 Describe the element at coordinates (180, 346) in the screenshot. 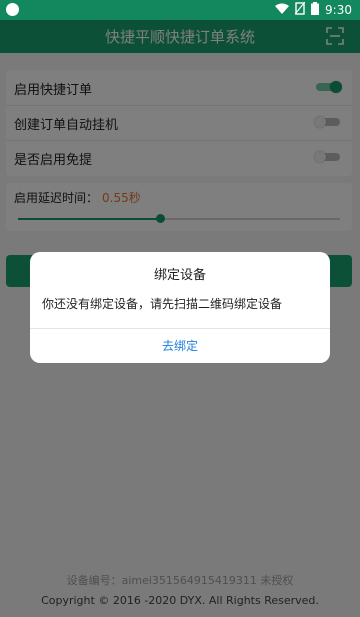

I see `bind-button: 去绑定` at that location.